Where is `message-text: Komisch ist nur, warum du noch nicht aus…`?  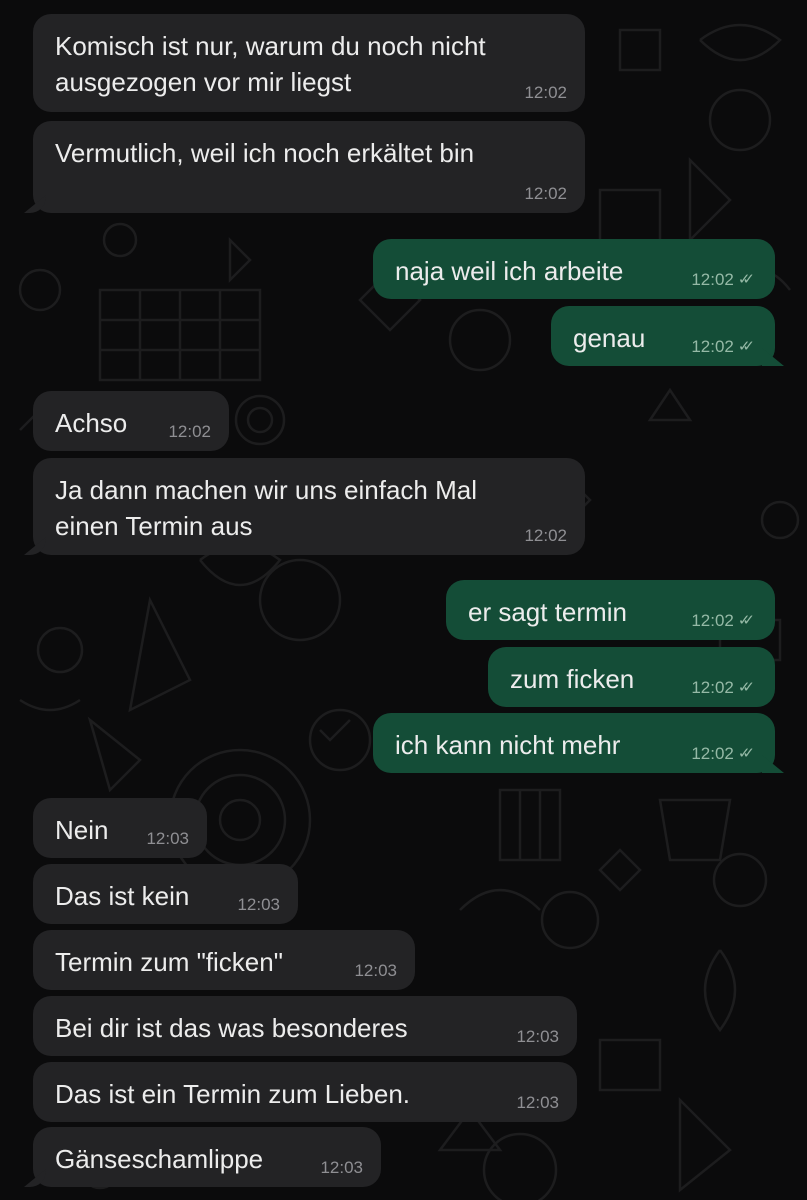
message-text: Komisch ist nur, warum du noch nicht aus… is located at coordinates (270, 64).